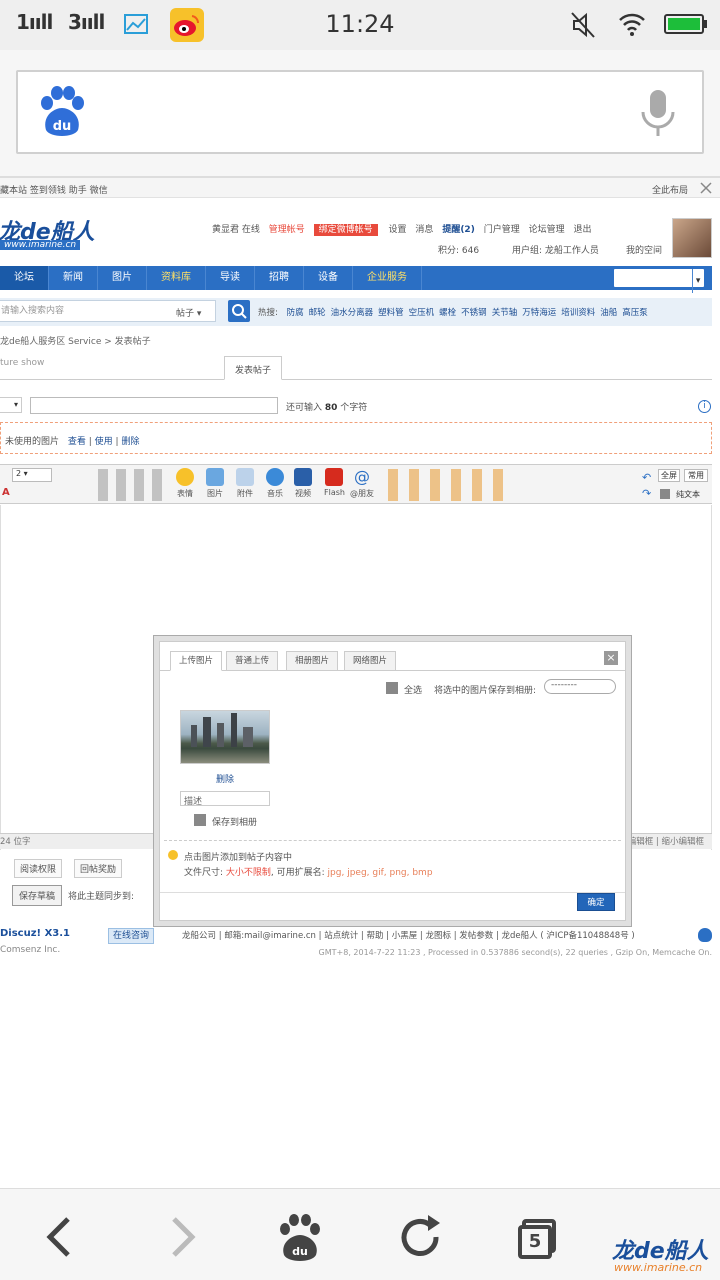 This screenshot has width=720, height=1280. What do you see at coordinates (555, 249) in the screenshot?
I see `user-group: 用户组: 龙船工作人员` at bounding box center [555, 249].